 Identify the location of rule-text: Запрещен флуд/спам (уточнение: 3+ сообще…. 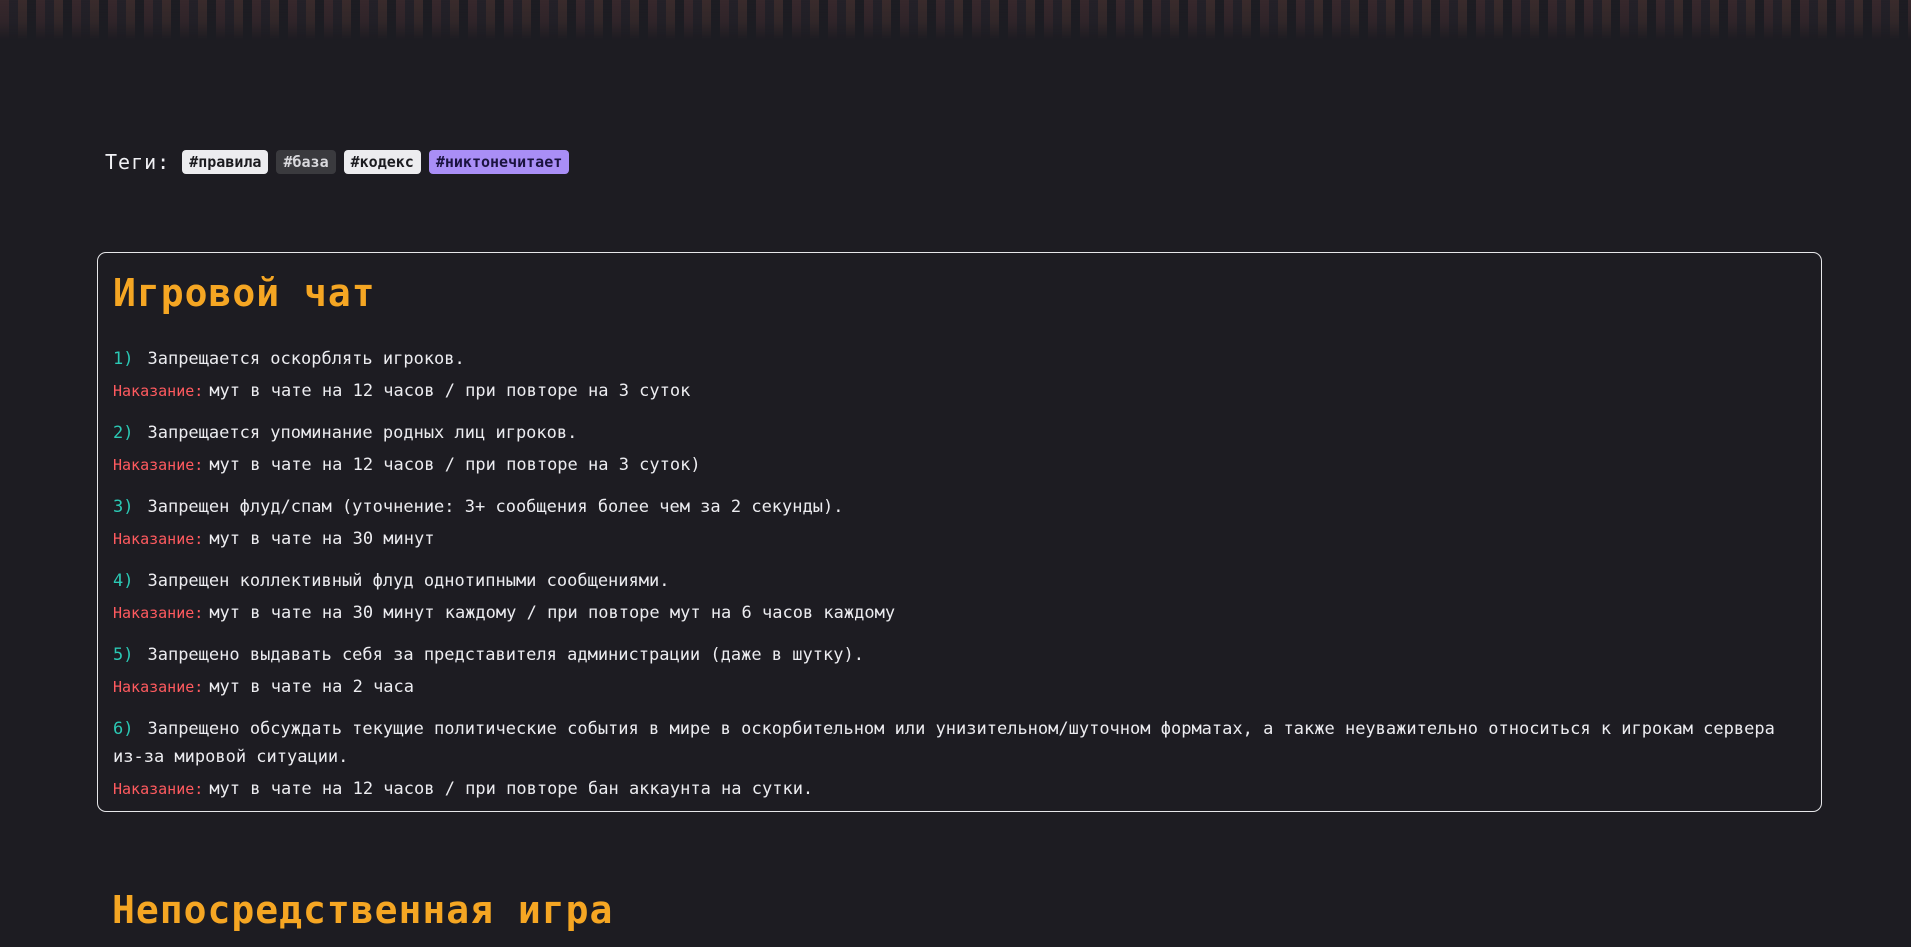
(495, 507).